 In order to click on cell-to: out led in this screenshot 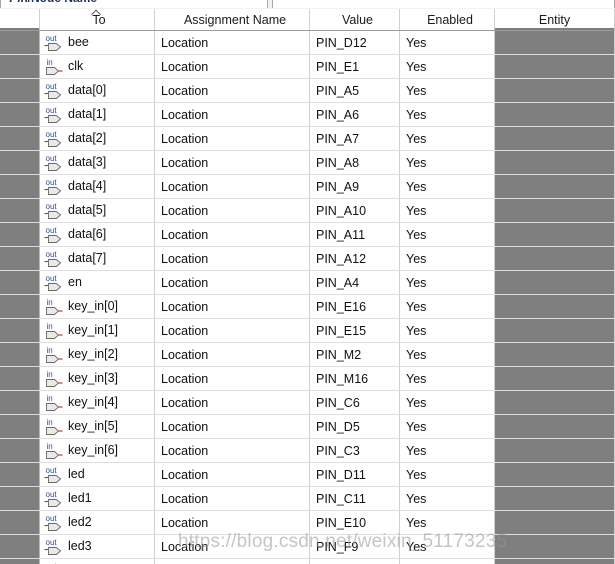, I will do `click(97, 474)`.